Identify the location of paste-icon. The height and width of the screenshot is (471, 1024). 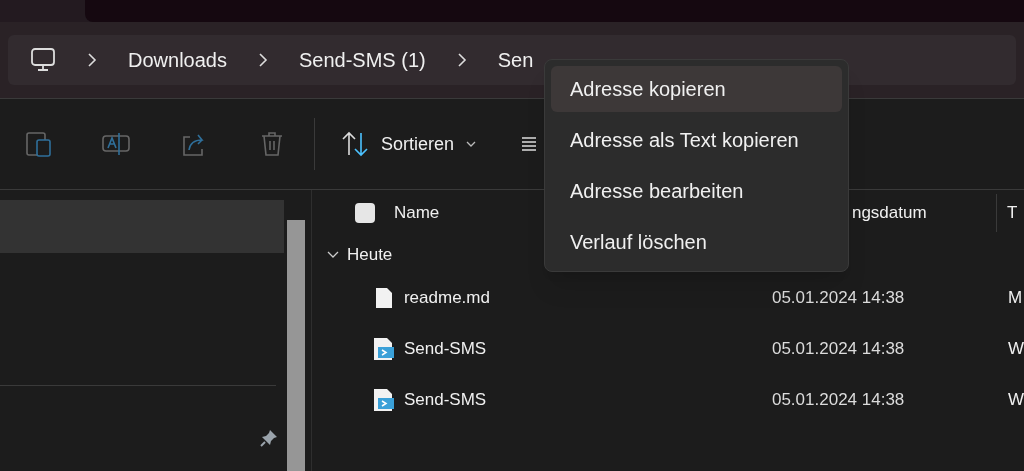
(39, 144).